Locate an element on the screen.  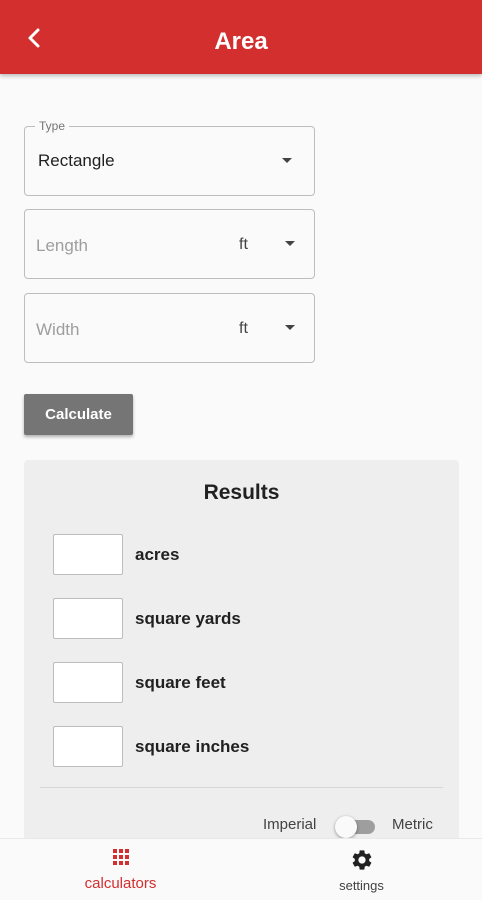
unit-system-toggle-row: Imperial Metric is located at coordinates (241, 827).